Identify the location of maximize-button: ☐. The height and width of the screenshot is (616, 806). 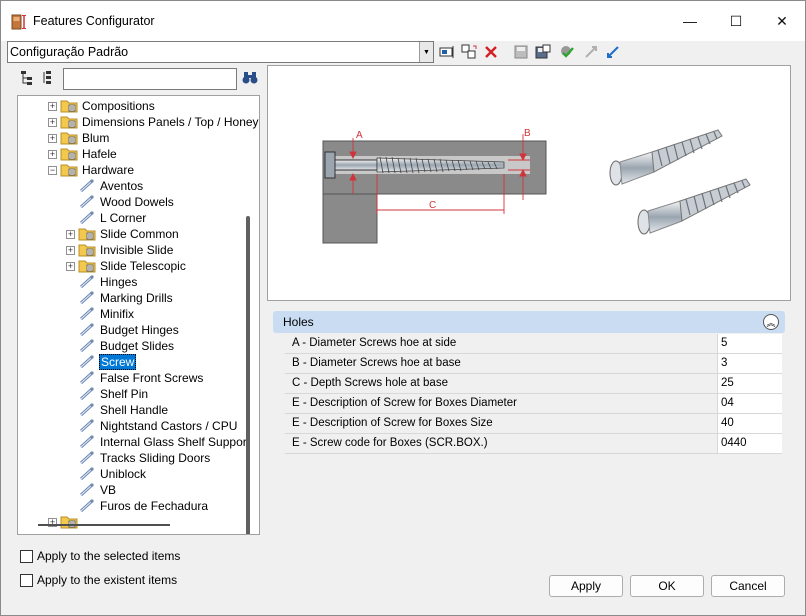
(736, 21).